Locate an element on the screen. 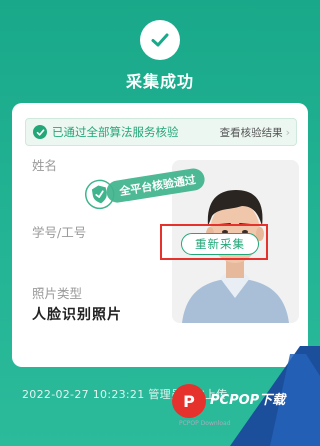 This screenshot has height=446, width=320. verification-banner: 已通过全部算法服务核验 查看核验结果 › is located at coordinates (161, 132).